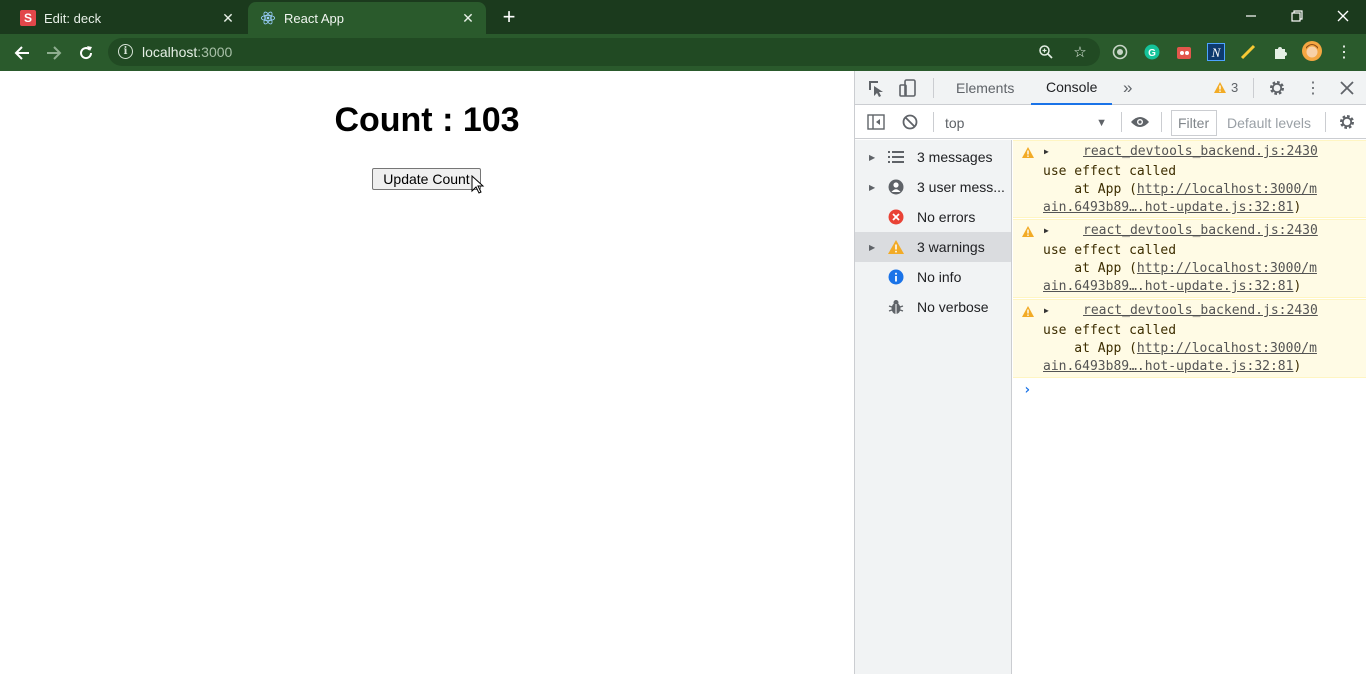 This screenshot has height=674, width=1366. Describe the element at coordinates (1343, 16) in the screenshot. I see `close-window-icon` at that location.